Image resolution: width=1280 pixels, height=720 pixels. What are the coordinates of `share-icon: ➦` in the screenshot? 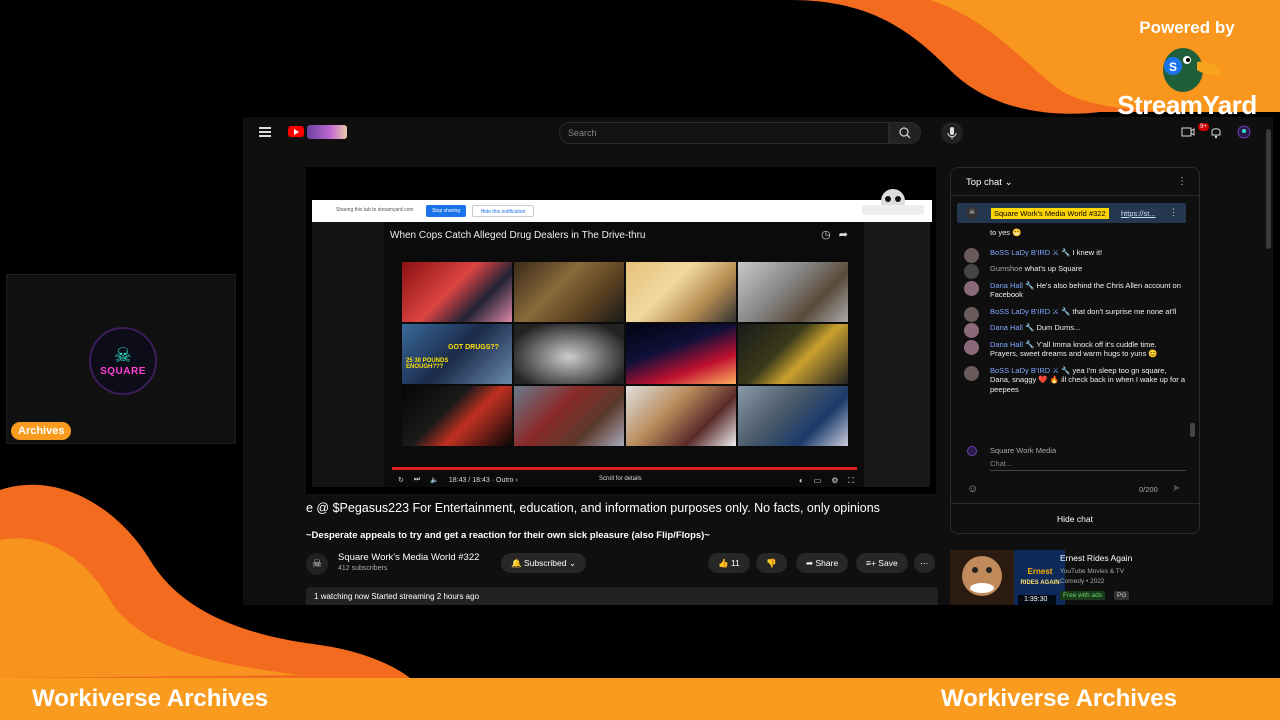 It's located at (847, 235).